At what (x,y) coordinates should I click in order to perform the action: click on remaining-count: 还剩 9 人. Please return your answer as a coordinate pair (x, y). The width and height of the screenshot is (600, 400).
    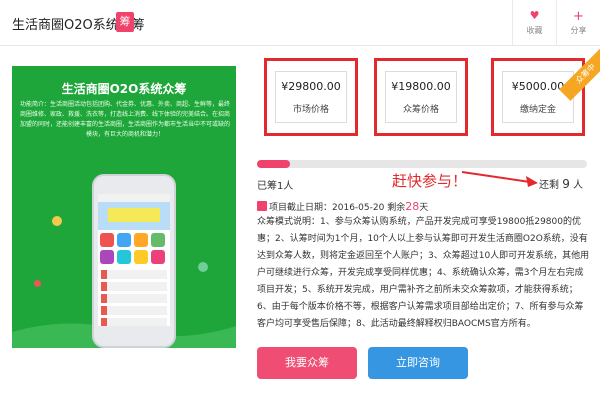
    Looking at the image, I should click on (561, 184).